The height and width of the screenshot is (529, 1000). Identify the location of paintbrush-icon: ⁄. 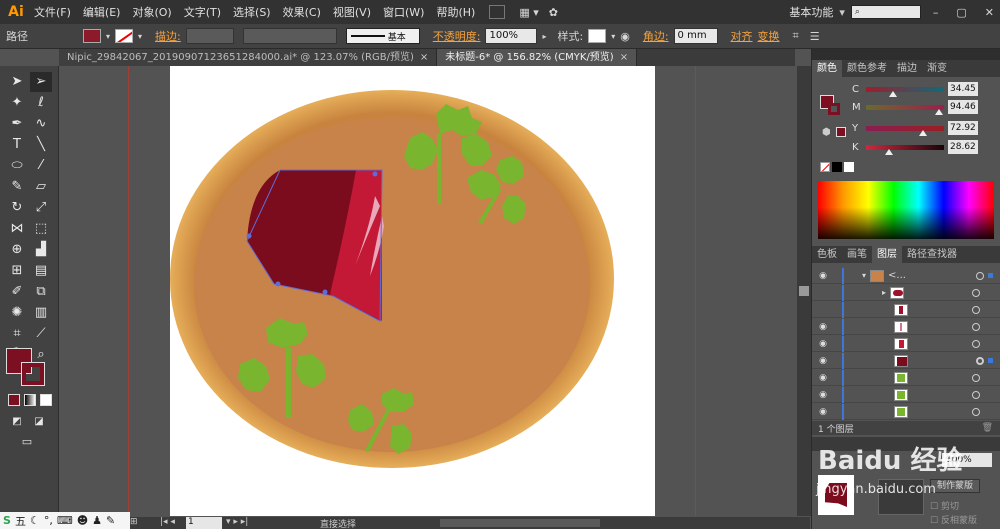
(41, 166).